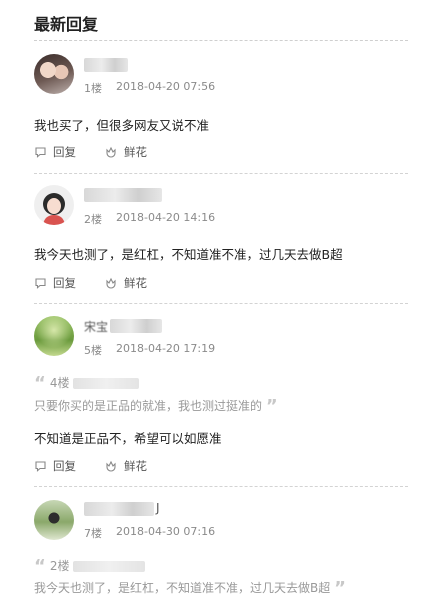 The height and width of the screenshot is (599, 446). Describe the element at coordinates (93, 88) in the screenshot. I see `floor-number: 1楼` at that location.